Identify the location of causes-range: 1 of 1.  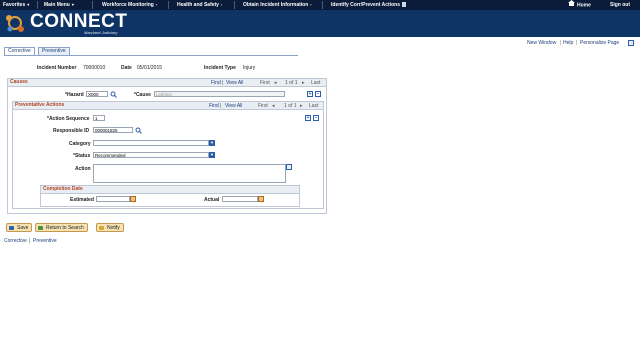
(291, 83).